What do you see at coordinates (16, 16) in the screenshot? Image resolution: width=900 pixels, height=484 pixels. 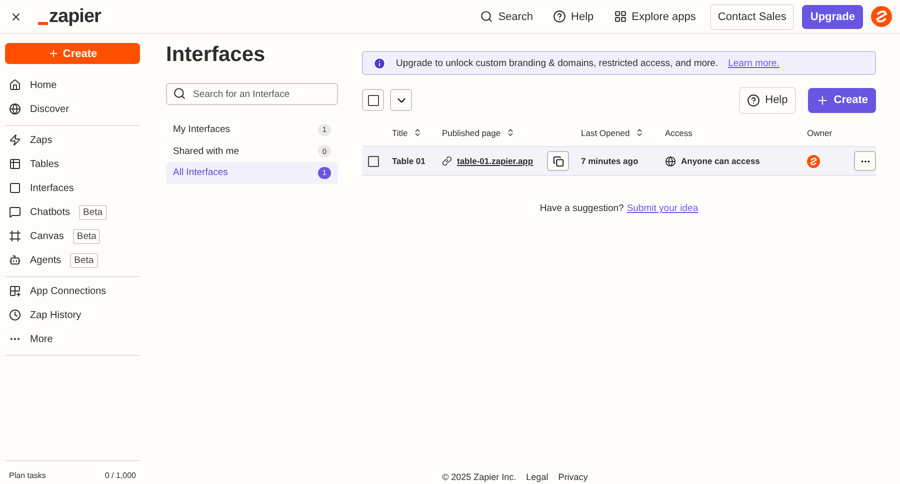 I see `close-icon` at bounding box center [16, 16].